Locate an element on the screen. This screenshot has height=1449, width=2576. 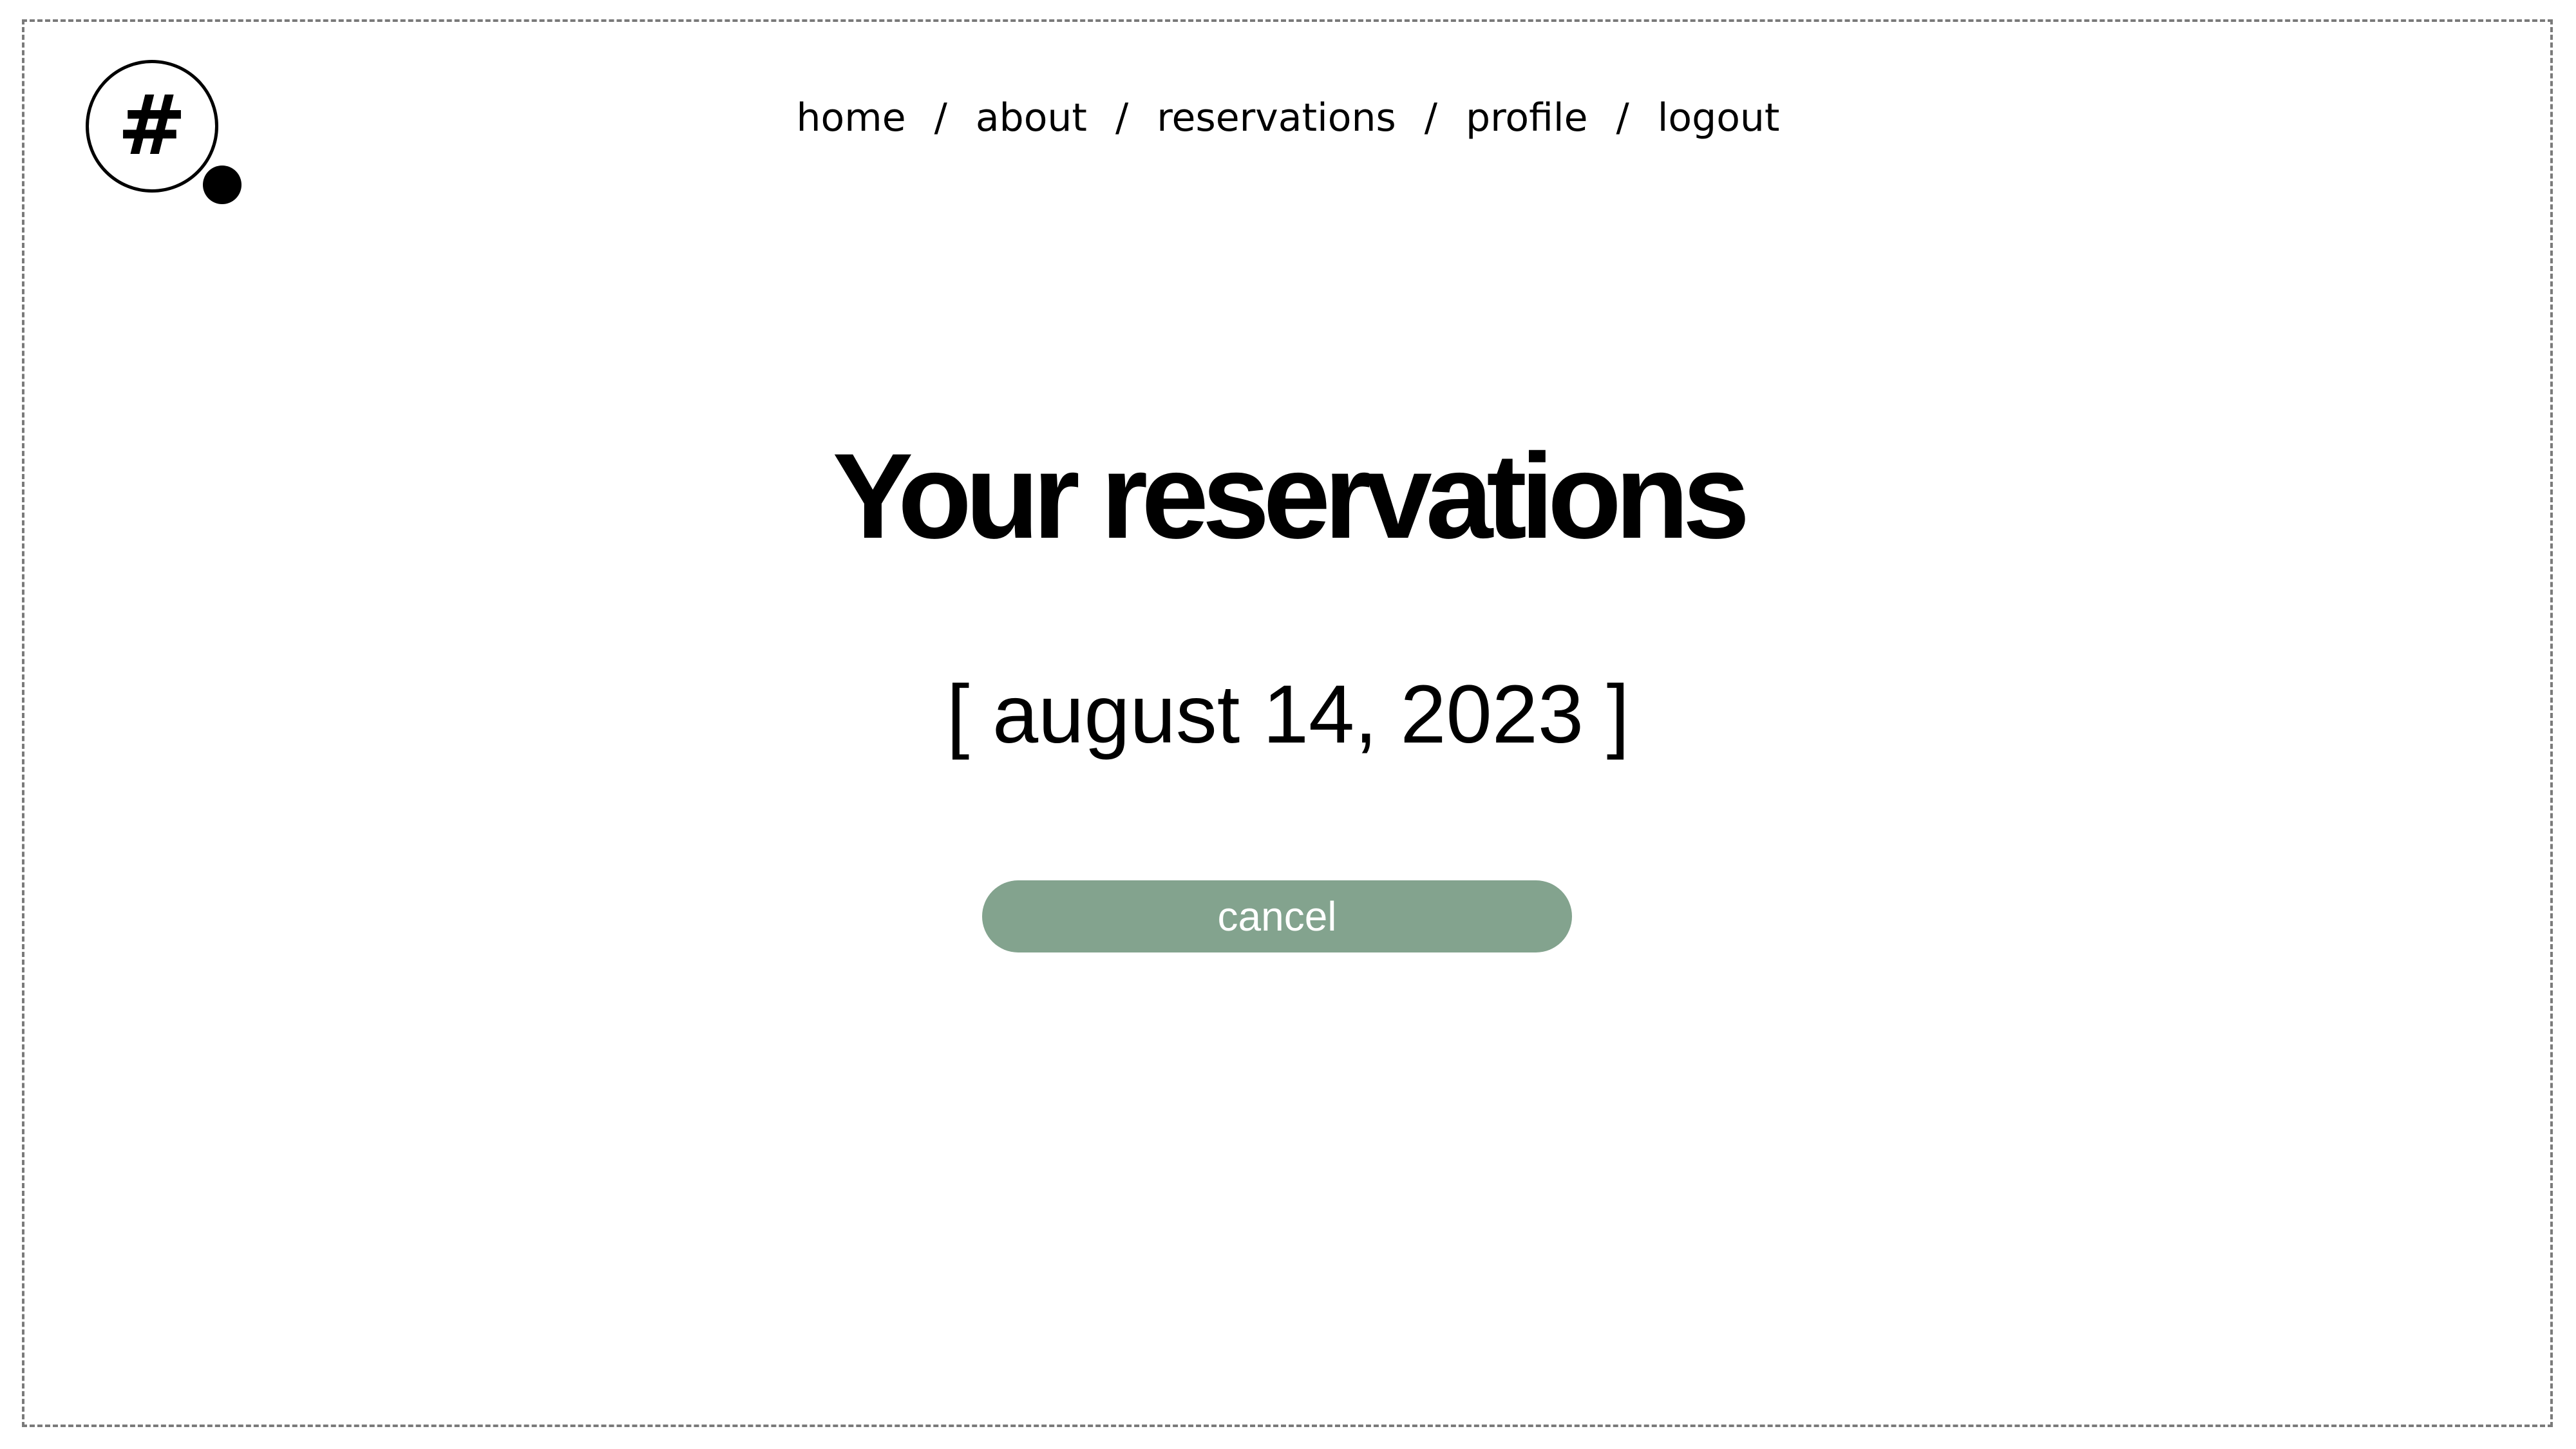
nav-link-about: about is located at coordinates (1031, 118).